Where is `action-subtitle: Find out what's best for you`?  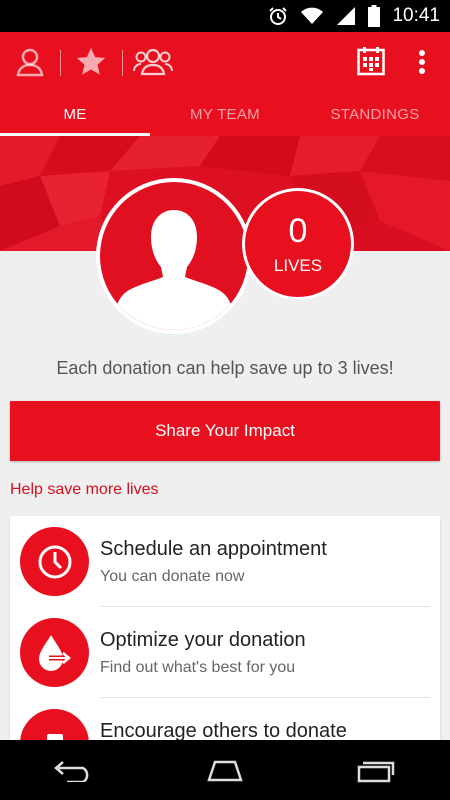
action-subtitle: Find out what's best for you is located at coordinates (198, 667).